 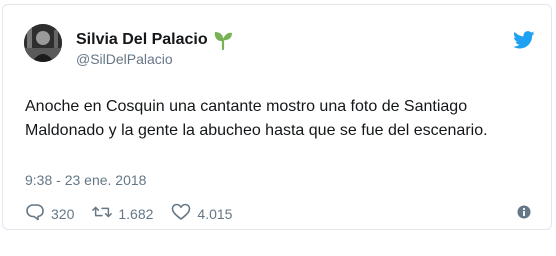 What do you see at coordinates (124, 59) in the screenshot?
I see `author-handle: @SilDelPalacio` at bounding box center [124, 59].